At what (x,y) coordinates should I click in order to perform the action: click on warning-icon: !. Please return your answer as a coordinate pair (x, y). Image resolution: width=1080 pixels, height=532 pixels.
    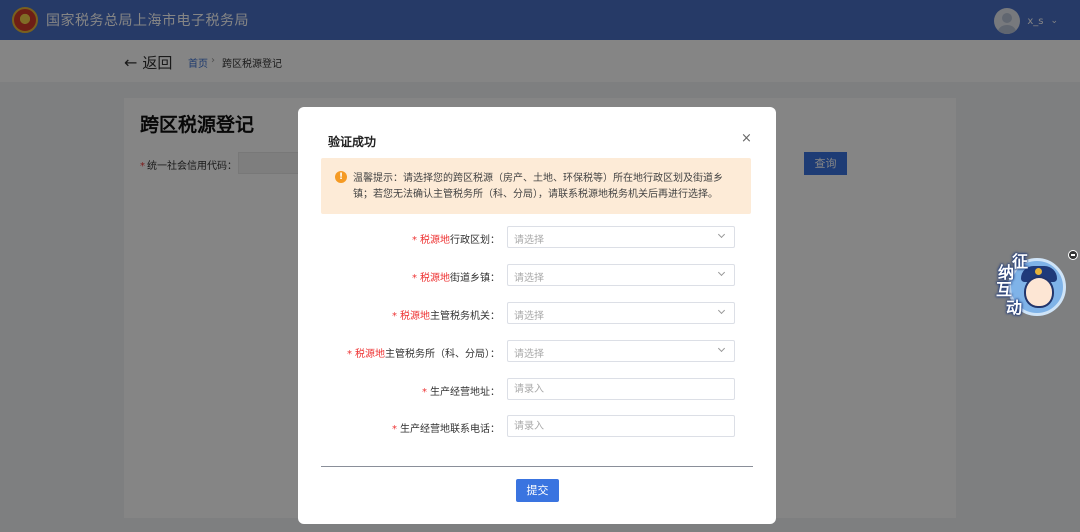
    Looking at the image, I should click on (341, 177).